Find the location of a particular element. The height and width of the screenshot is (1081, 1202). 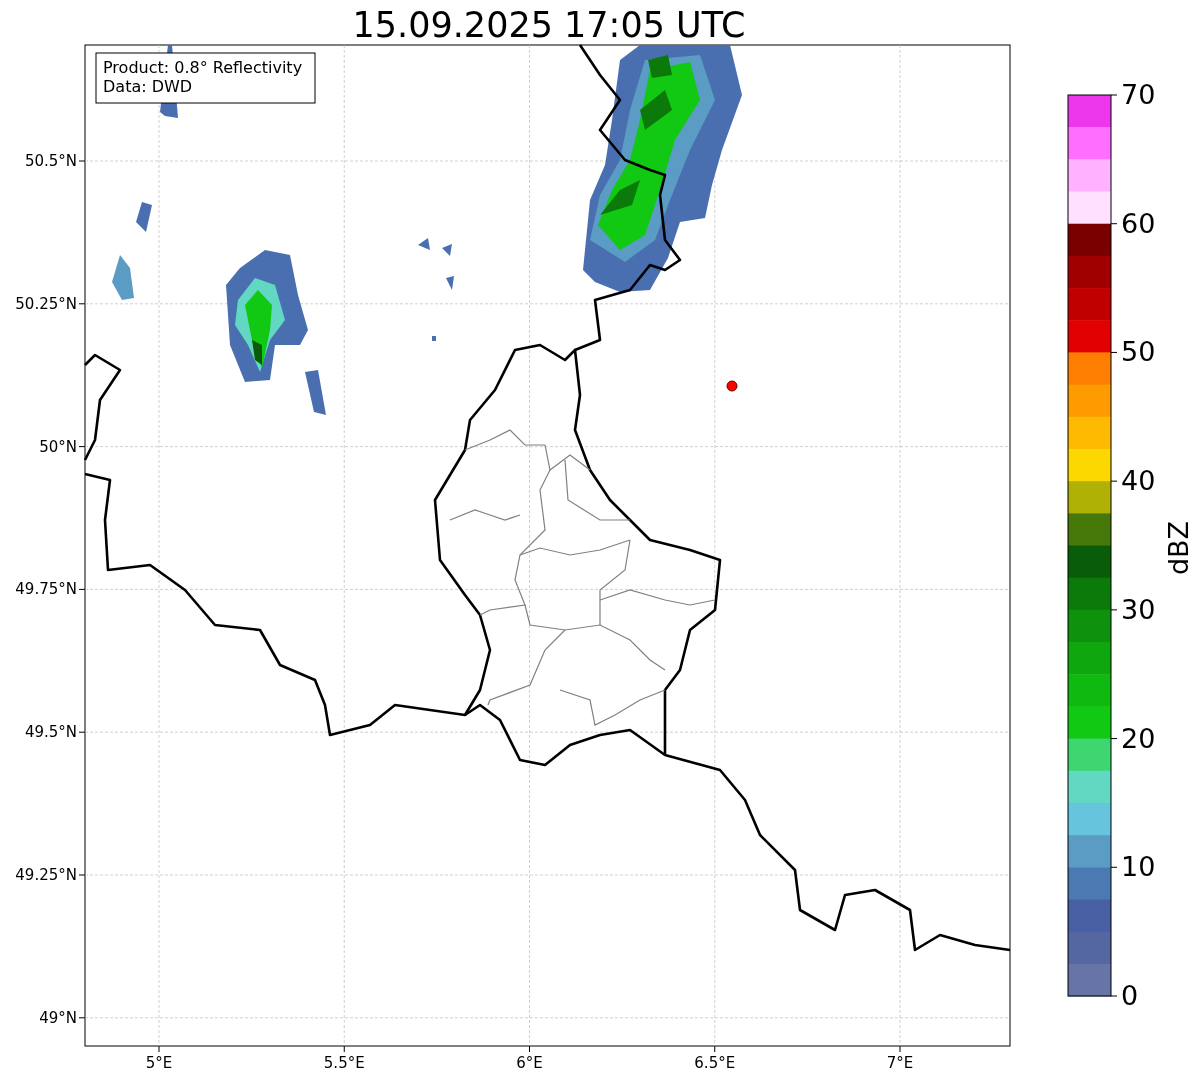

chart-title: 15.09.2025 17:05 UTC is located at coordinates (549, 25).